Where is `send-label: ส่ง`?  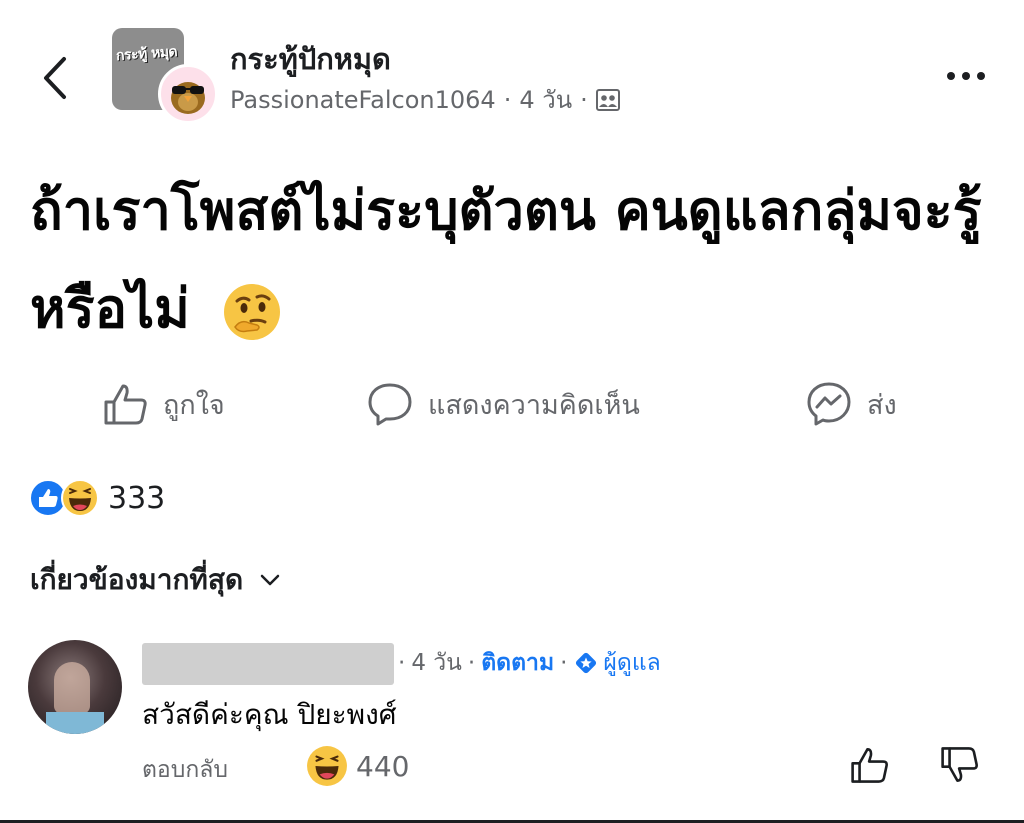 send-label: ส่ง is located at coordinates (882, 405).